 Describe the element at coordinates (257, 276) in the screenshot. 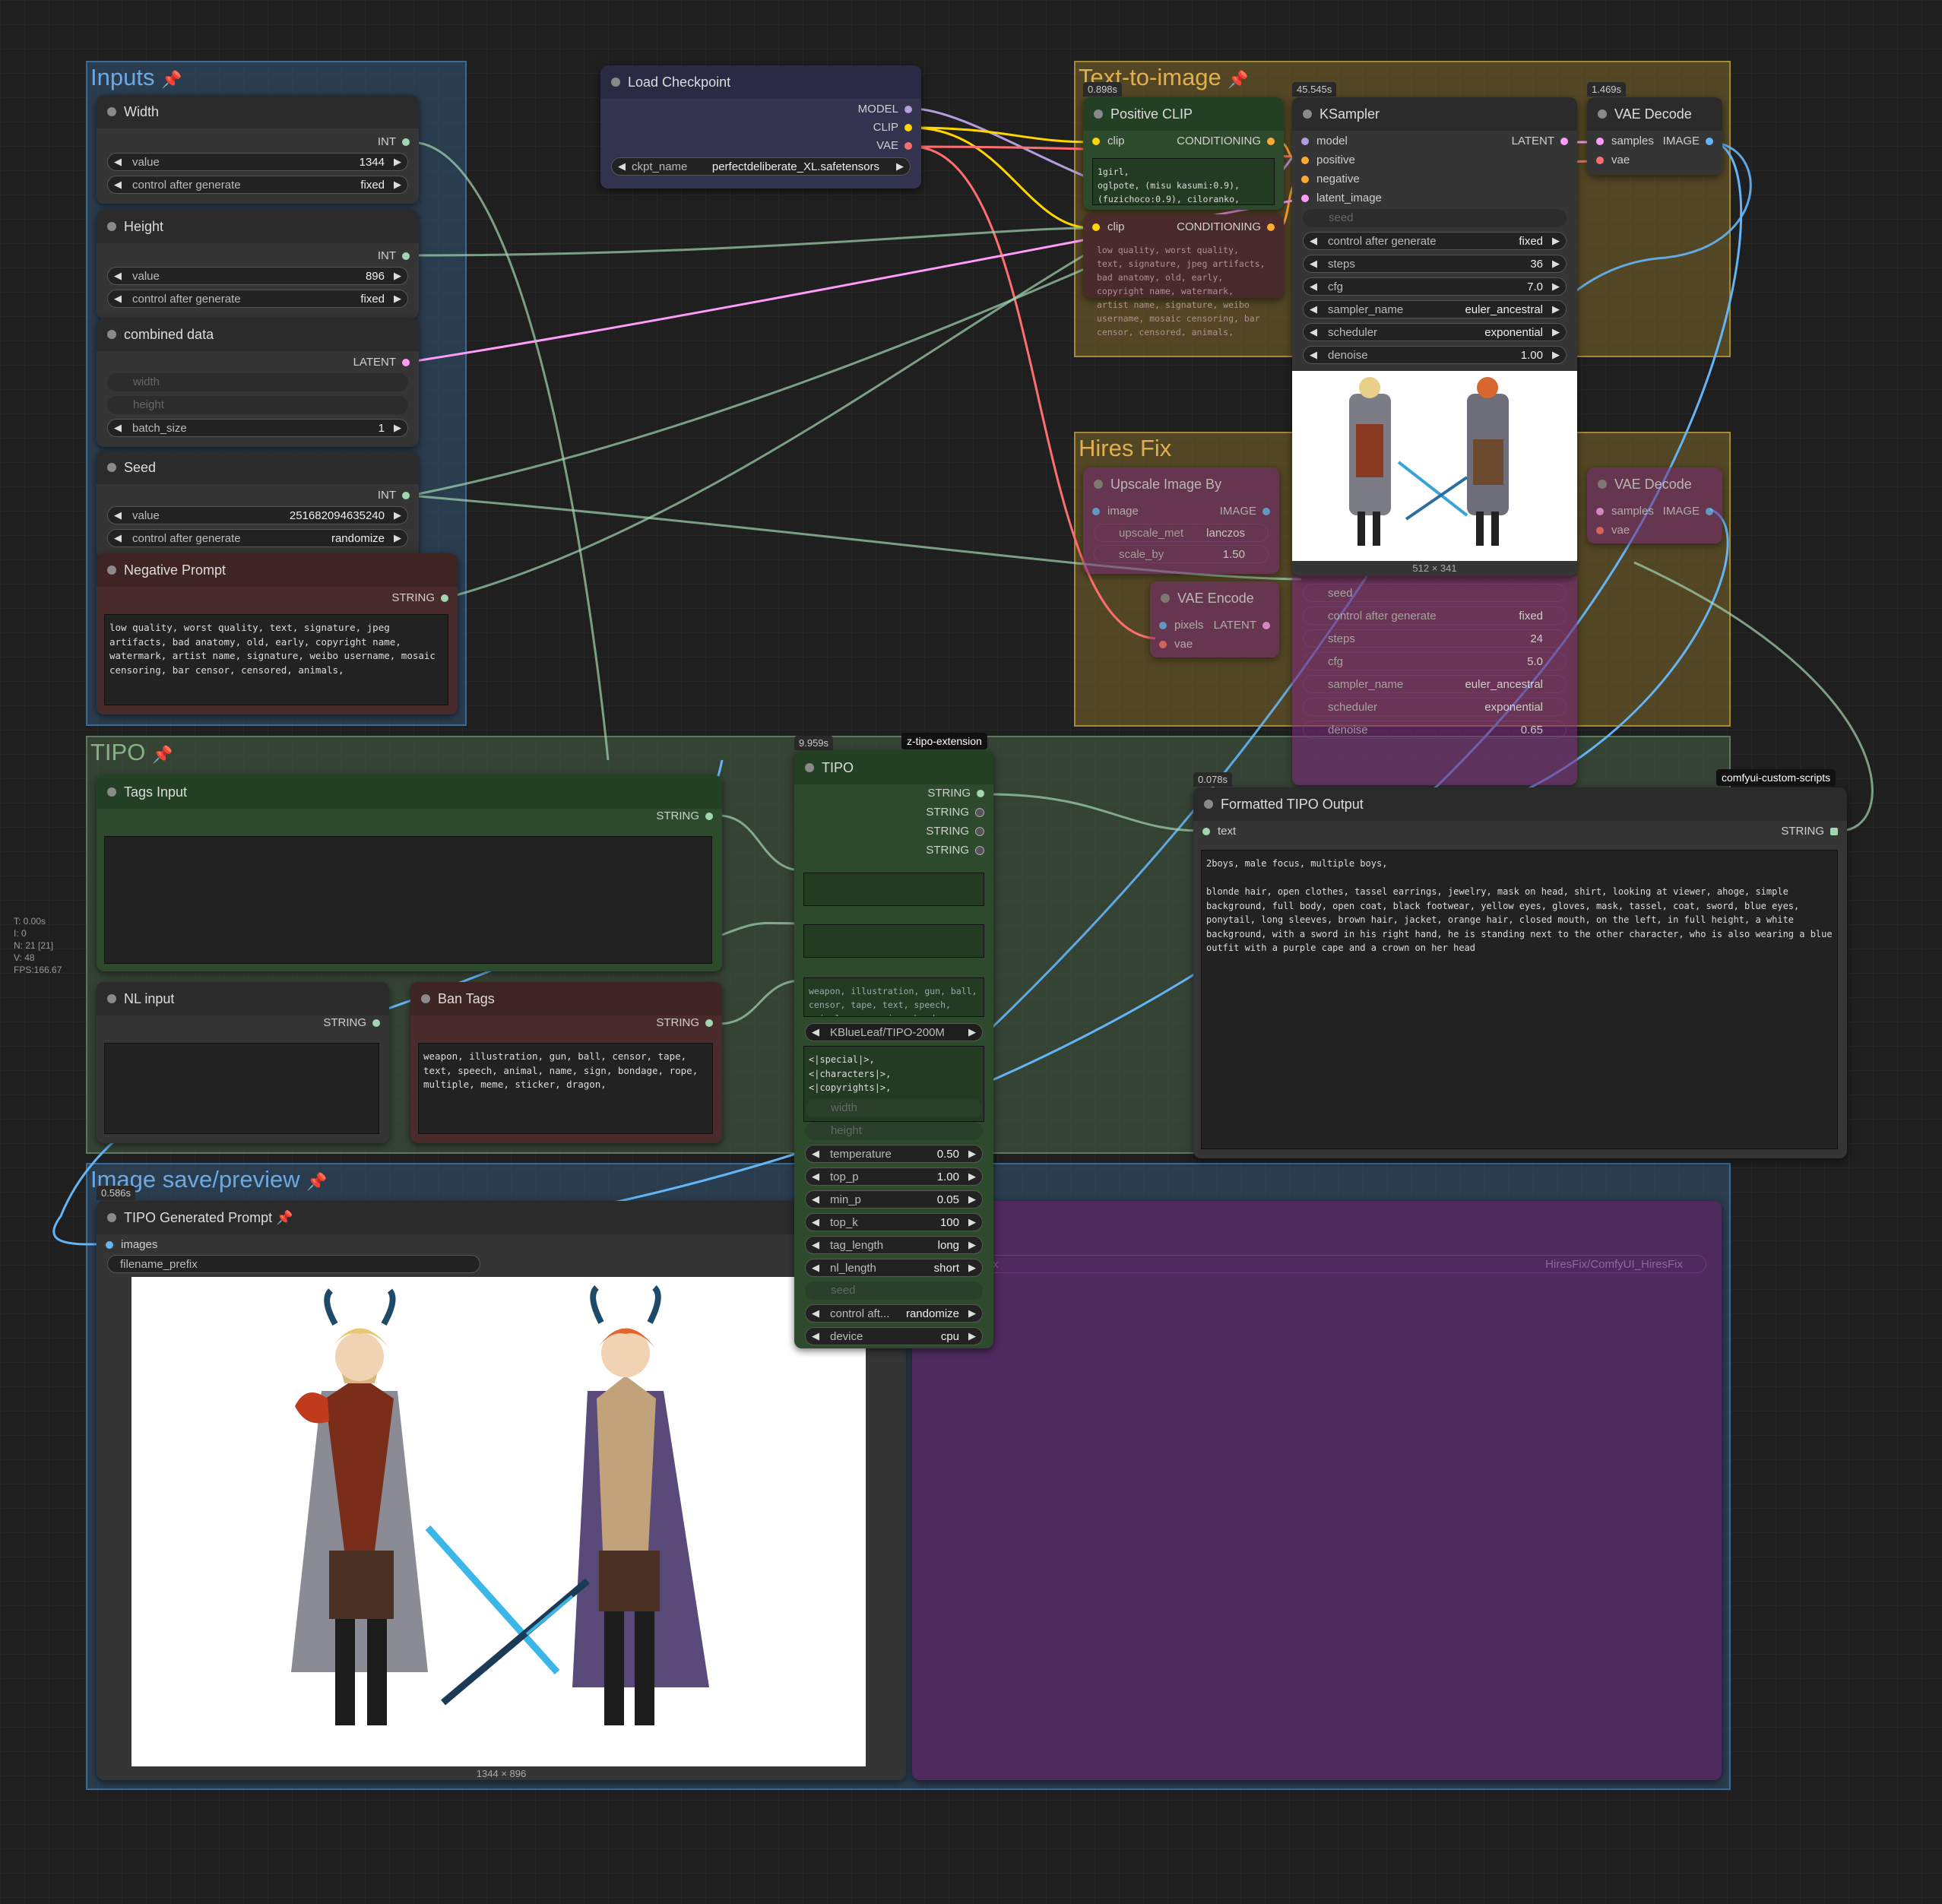

I see `value-widget: ◀ value 896 ▶` at that location.